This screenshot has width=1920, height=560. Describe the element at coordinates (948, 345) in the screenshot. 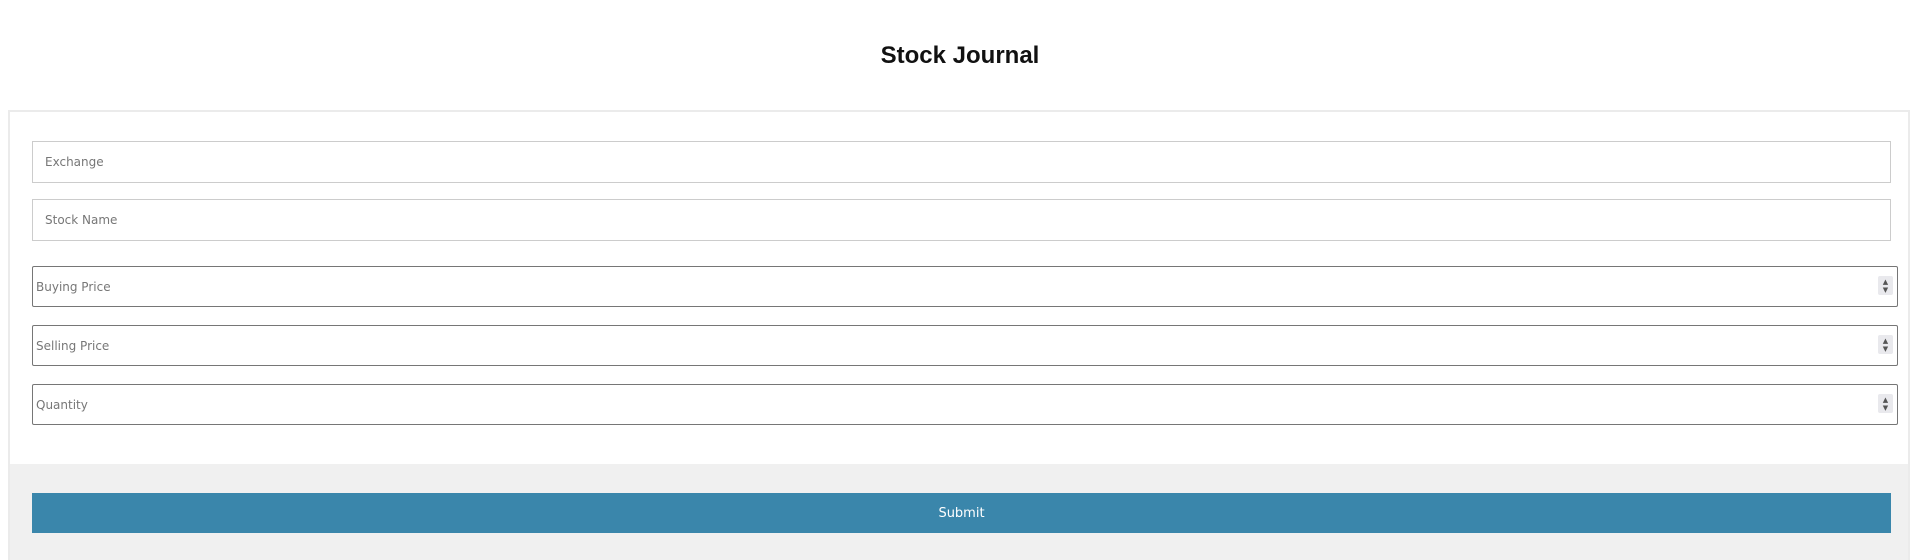

I see `selling-price-input` at that location.